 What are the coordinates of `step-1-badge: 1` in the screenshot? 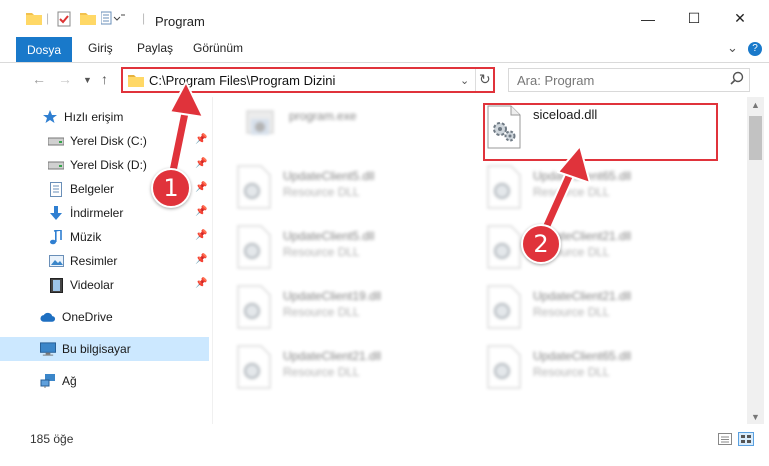 It's located at (171, 188).